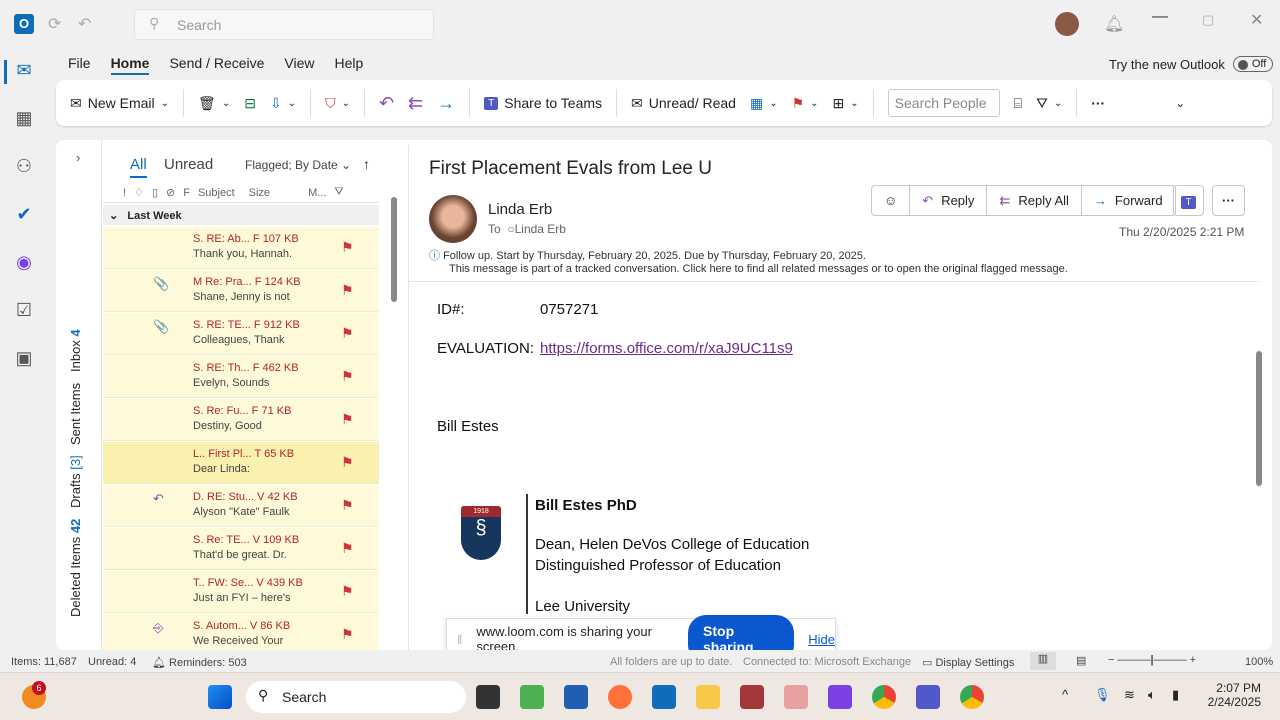 This screenshot has width=1280, height=720. What do you see at coordinates (1081, 660) in the screenshot?
I see `reading-view-icon: ▤` at bounding box center [1081, 660].